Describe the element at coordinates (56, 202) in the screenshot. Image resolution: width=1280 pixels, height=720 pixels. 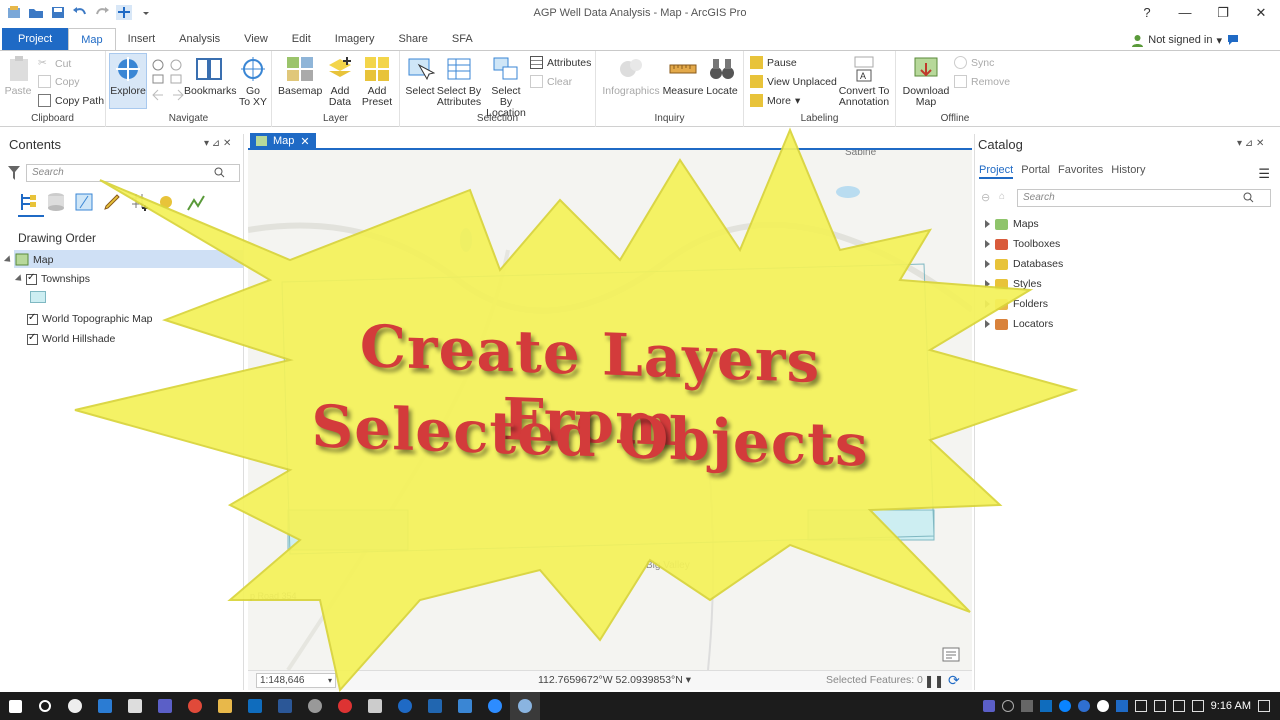
I see `data-source-icon` at that location.